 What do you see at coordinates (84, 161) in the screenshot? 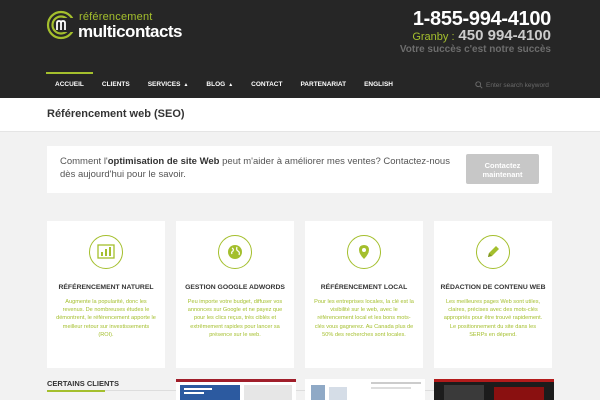
I see `cta-text-before: Comment l'` at bounding box center [84, 161].